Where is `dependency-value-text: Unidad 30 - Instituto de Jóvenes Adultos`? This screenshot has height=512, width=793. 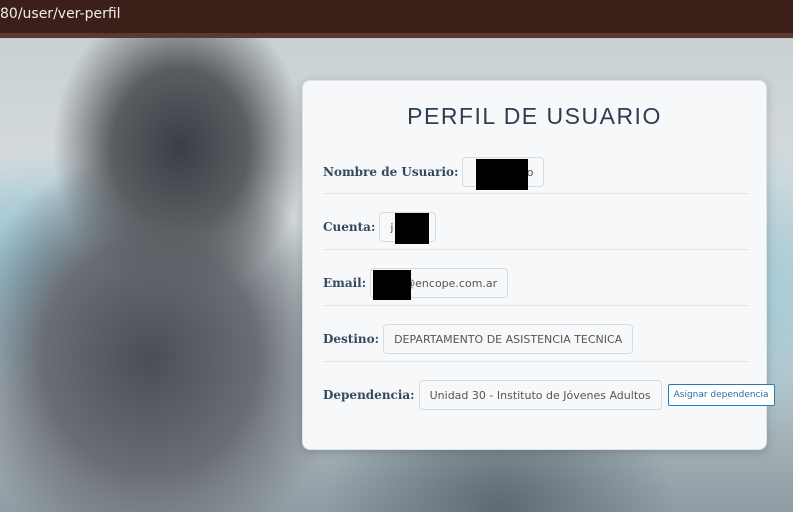 dependency-value-text: Unidad 30 - Instituto de Jóvenes Adultos is located at coordinates (540, 395).